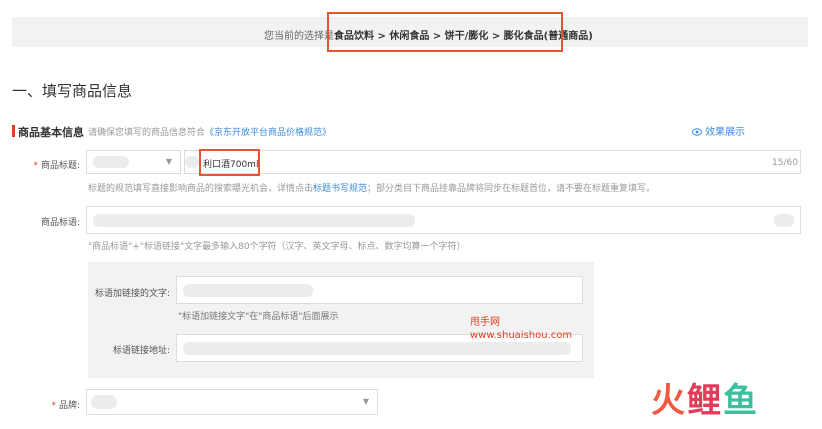 The width and height of the screenshot is (822, 429). Describe the element at coordinates (56, 166) in the screenshot. I see `product-title-label: * 商品标题:` at that location.